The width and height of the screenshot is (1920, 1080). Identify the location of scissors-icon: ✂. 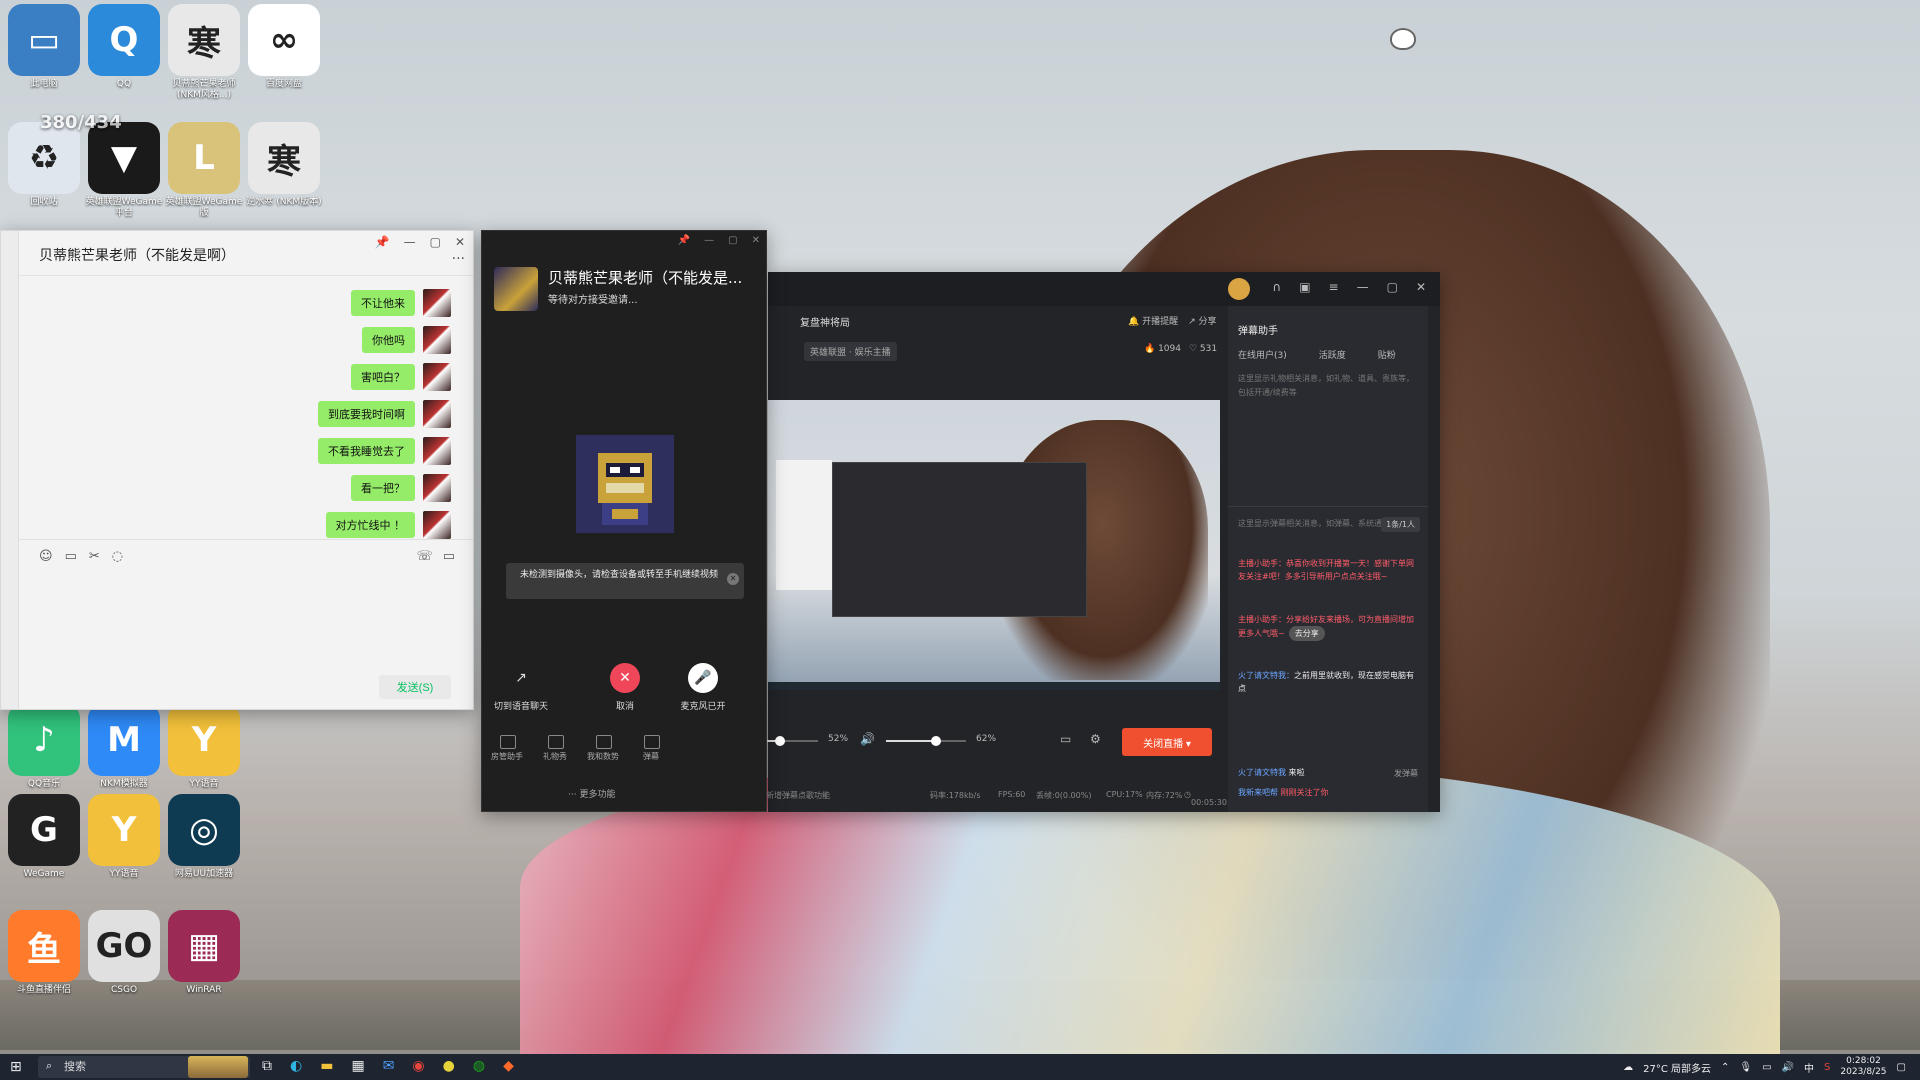
(94, 556).